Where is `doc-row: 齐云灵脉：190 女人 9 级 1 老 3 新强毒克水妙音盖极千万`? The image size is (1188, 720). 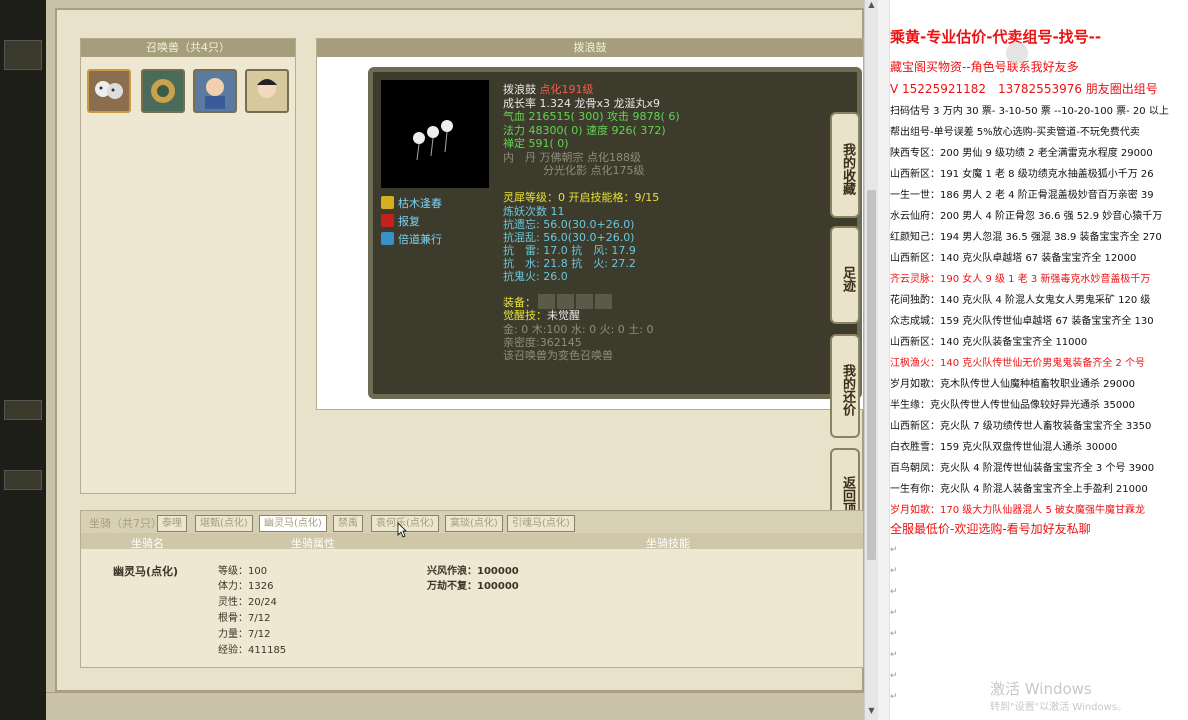 doc-row: 齐云灵脉：190 女人 9 级 1 老 3 新强毒克水妙音盖极千万 is located at coordinates (1020, 279).